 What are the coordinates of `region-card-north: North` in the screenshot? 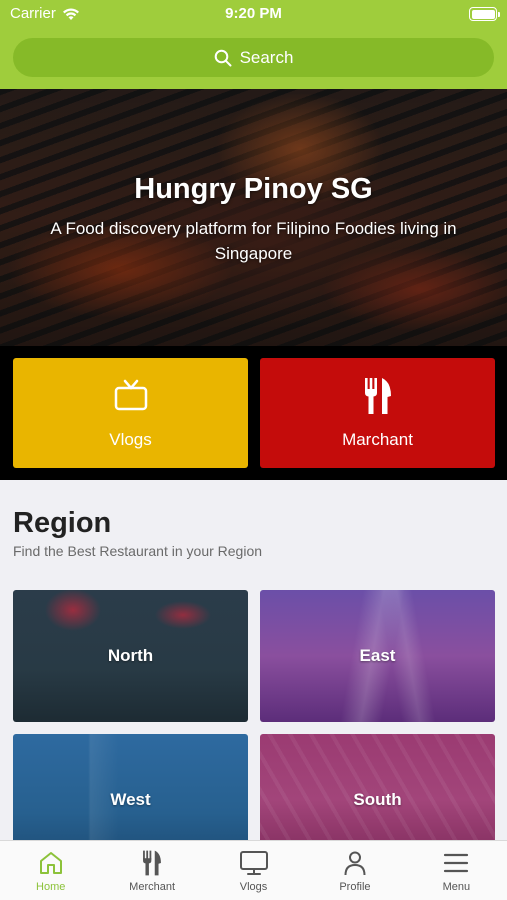 It's located at (130, 656).